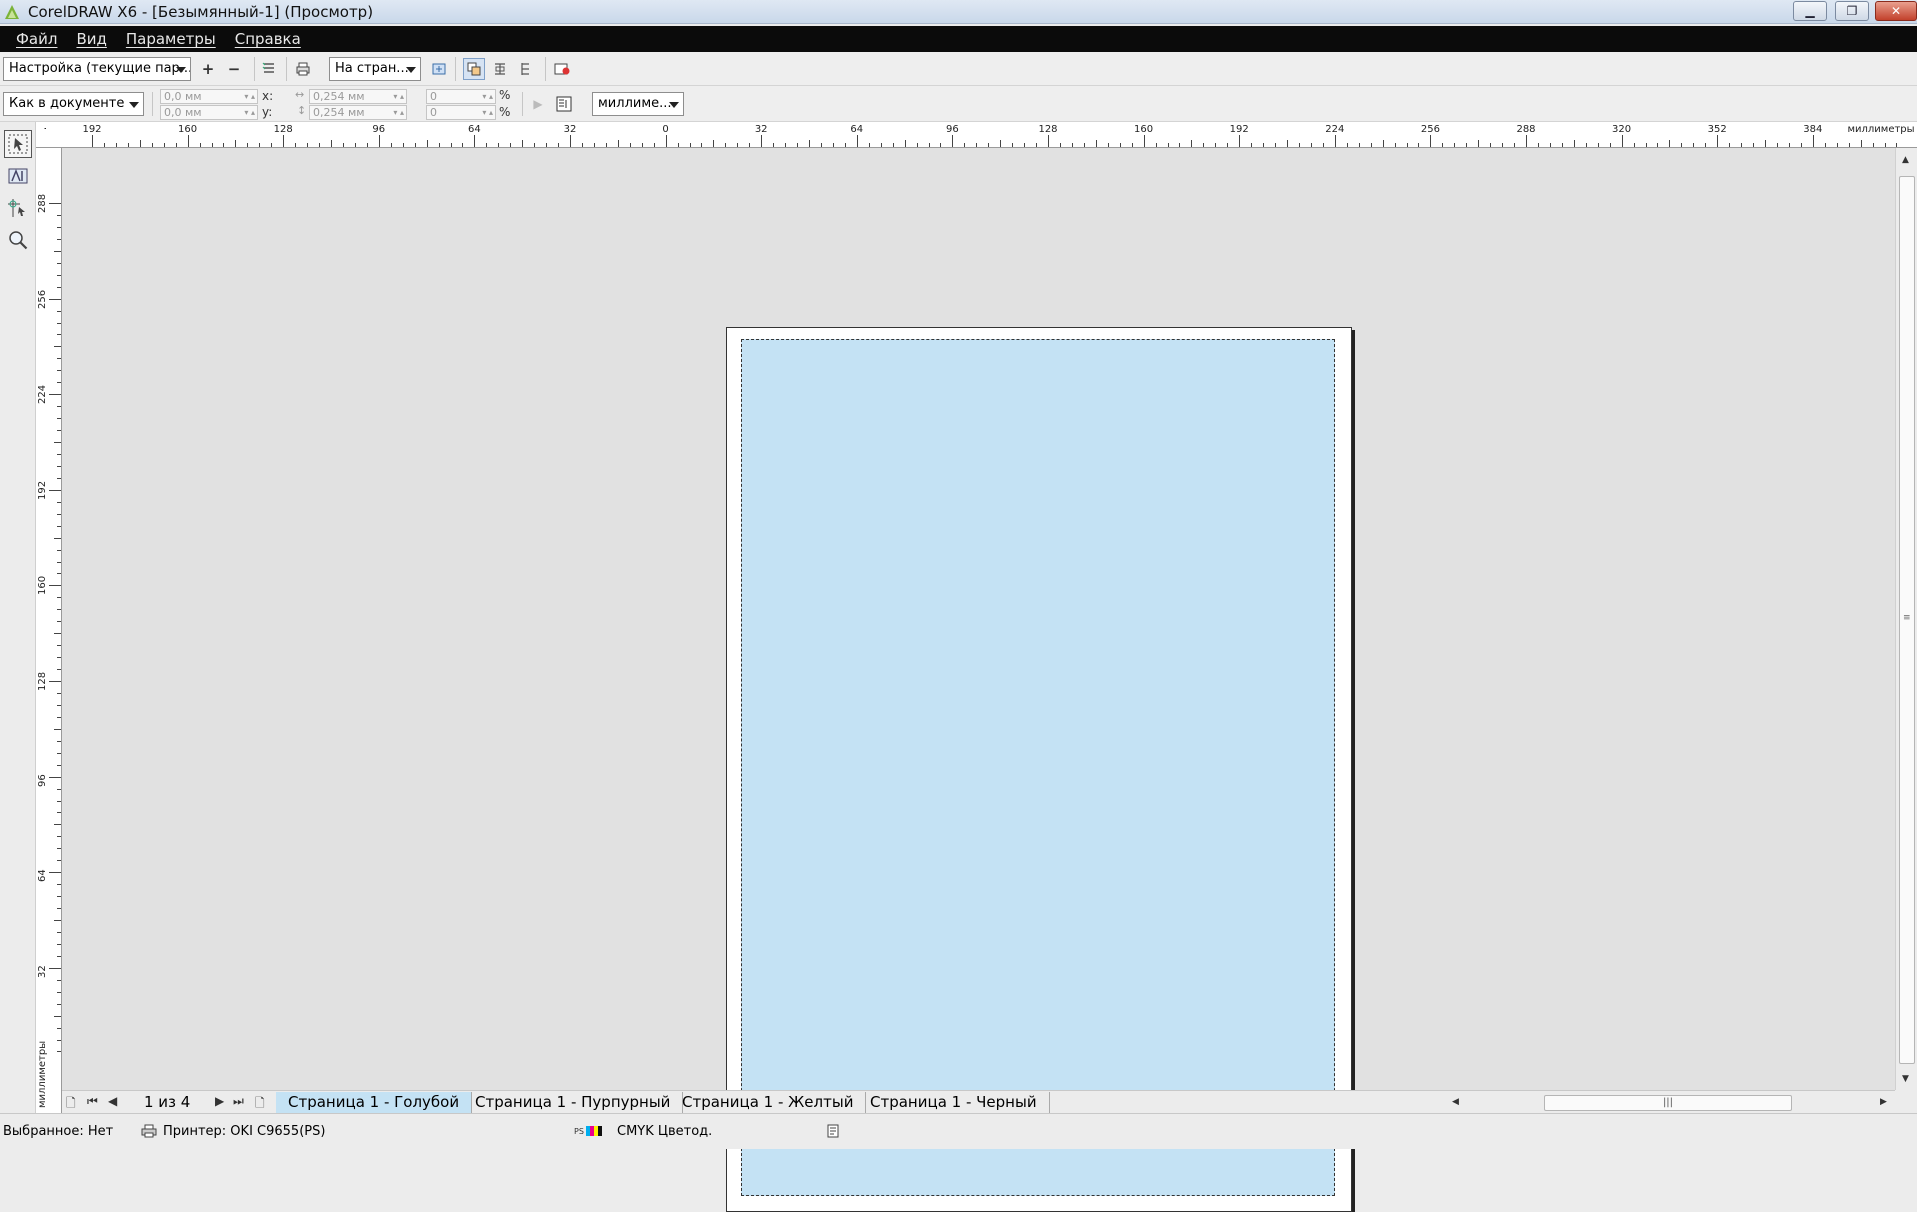 This screenshot has height=1212, width=1917. What do you see at coordinates (833, 1131) in the screenshot?
I see `document-info-icon` at bounding box center [833, 1131].